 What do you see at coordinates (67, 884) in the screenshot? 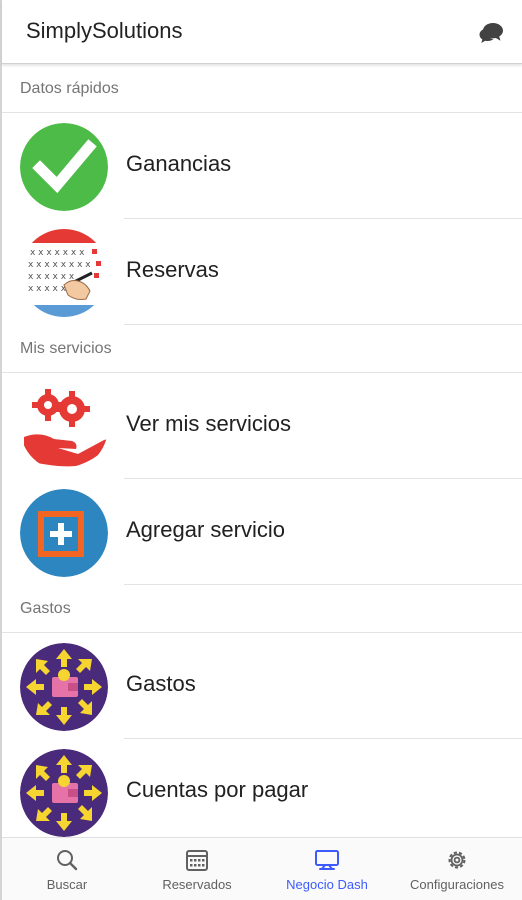
I see `nav-label: Buscar` at bounding box center [67, 884].